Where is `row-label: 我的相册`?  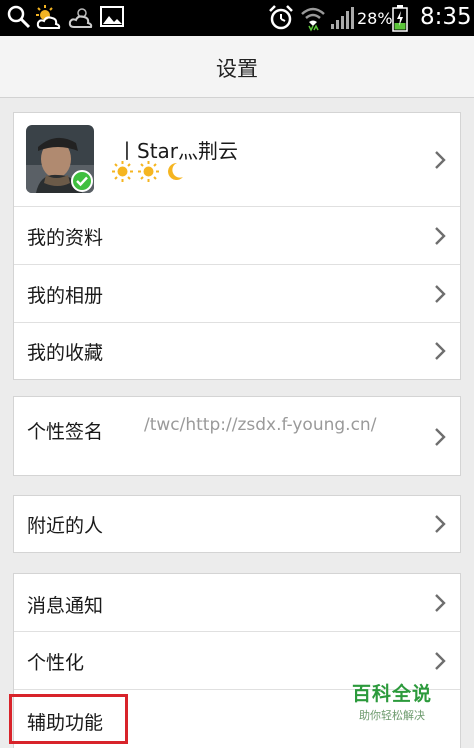 row-label: 我的相册 is located at coordinates (65, 296).